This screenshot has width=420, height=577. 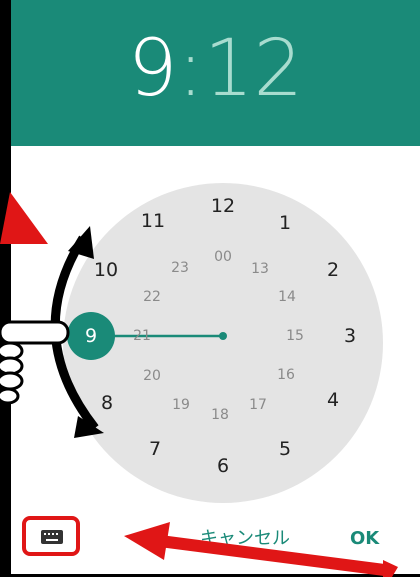 I want to click on hour-option-2: 2, so click(x=333, y=270).